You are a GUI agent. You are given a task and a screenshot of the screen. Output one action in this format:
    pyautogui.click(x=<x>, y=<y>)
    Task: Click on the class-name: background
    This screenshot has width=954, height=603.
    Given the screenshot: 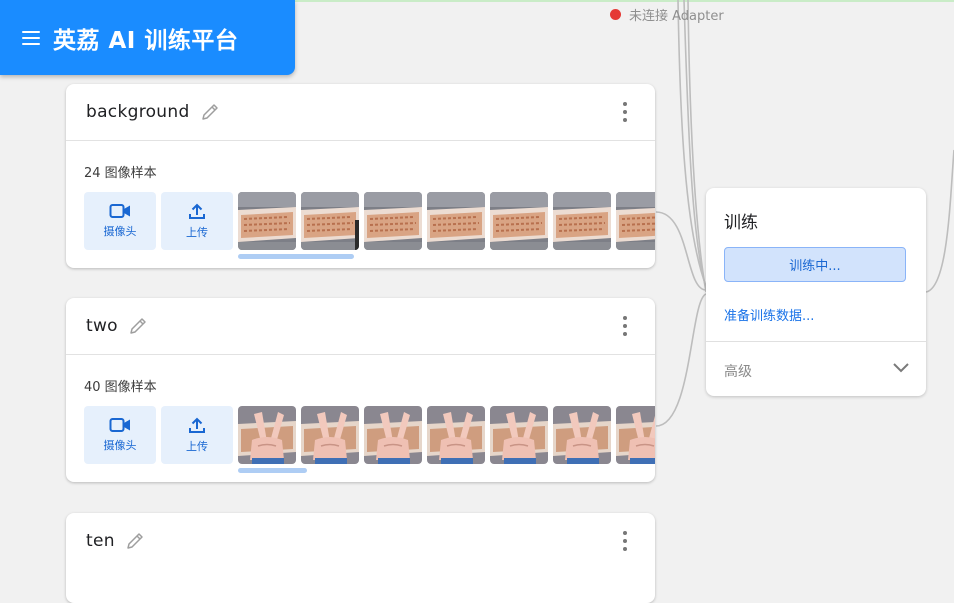 What is the action you would take?
    pyautogui.click(x=138, y=112)
    